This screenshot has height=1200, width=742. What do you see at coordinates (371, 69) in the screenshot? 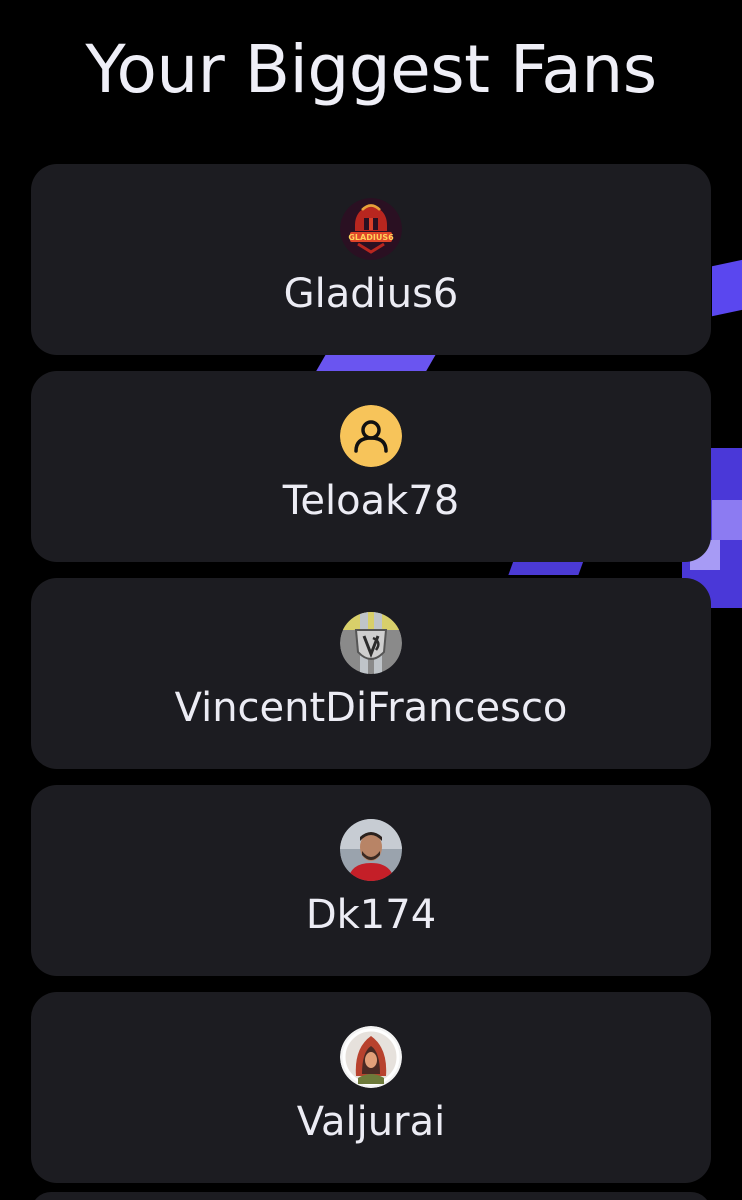
I see `page-title: Your Biggest Fans` at bounding box center [371, 69].